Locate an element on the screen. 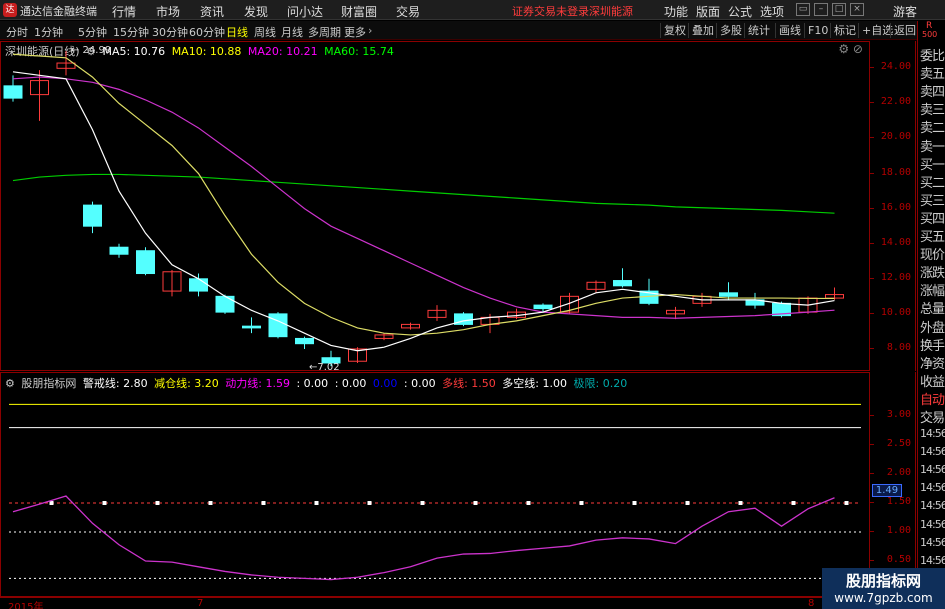 This screenshot has height=609, width=945. side-item: 买五 is located at coordinates (932, 237).